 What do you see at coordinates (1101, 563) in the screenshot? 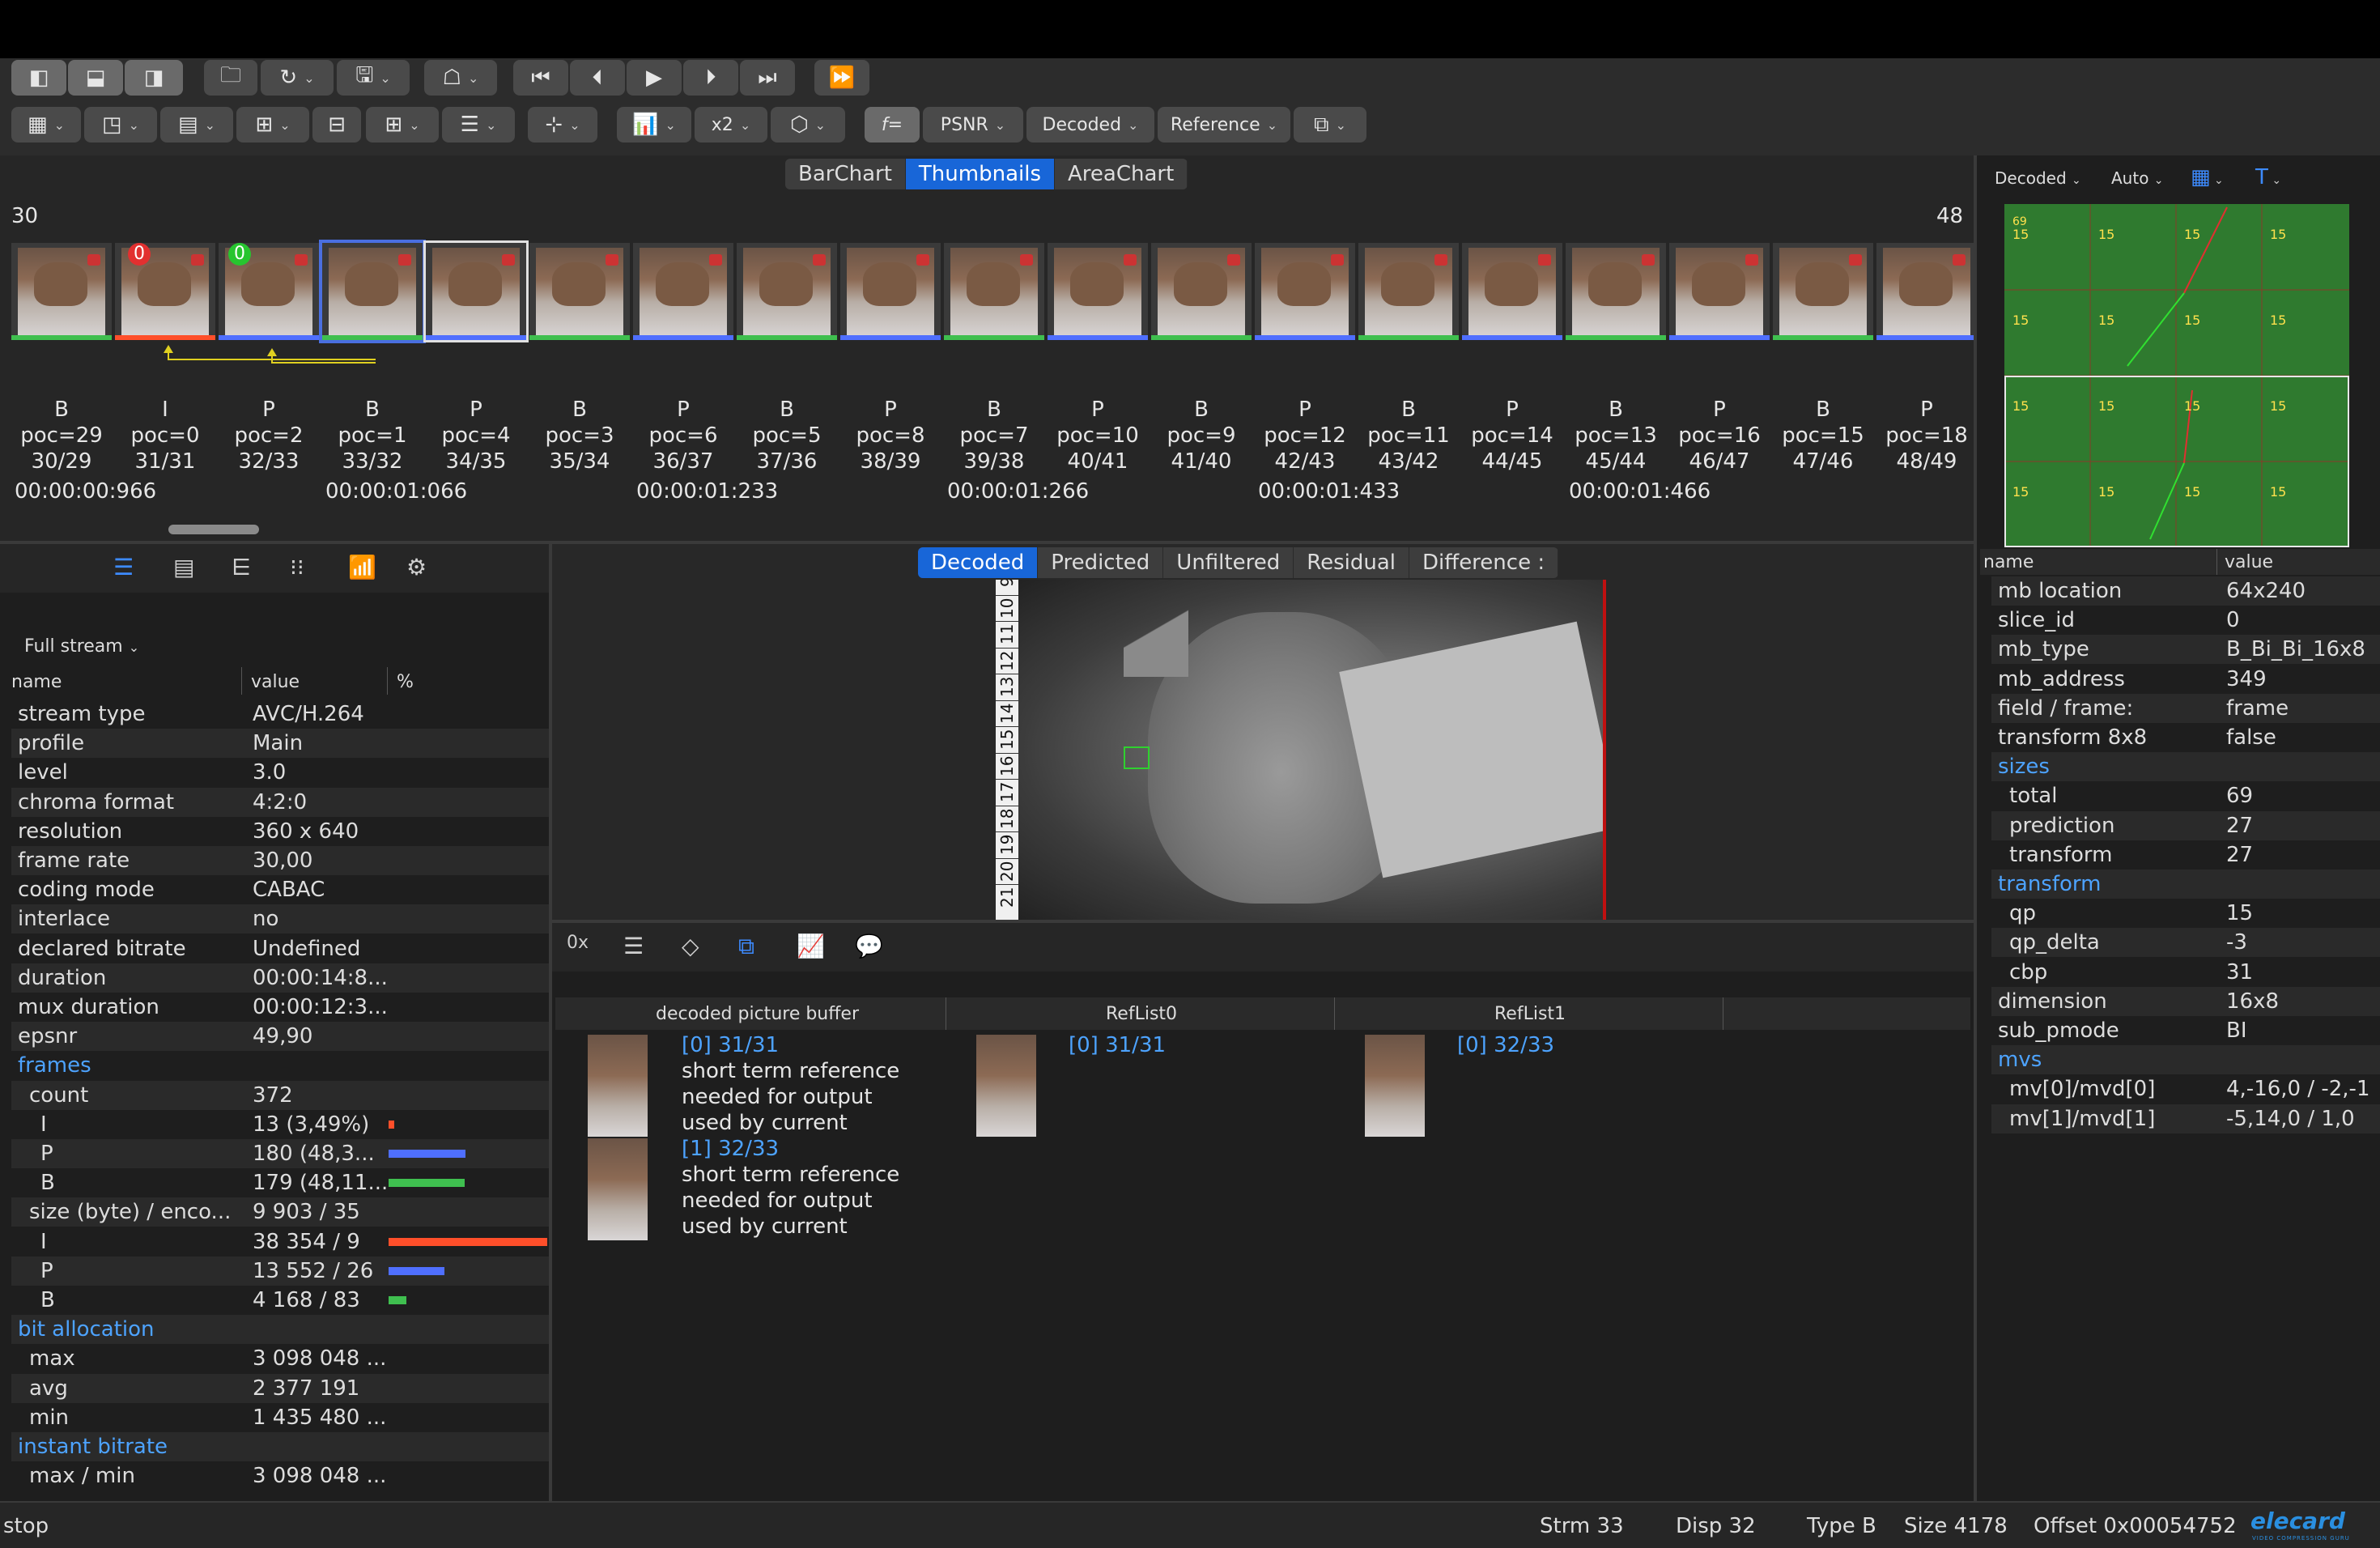
I see `tab-predicted: Predicted` at bounding box center [1101, 563].